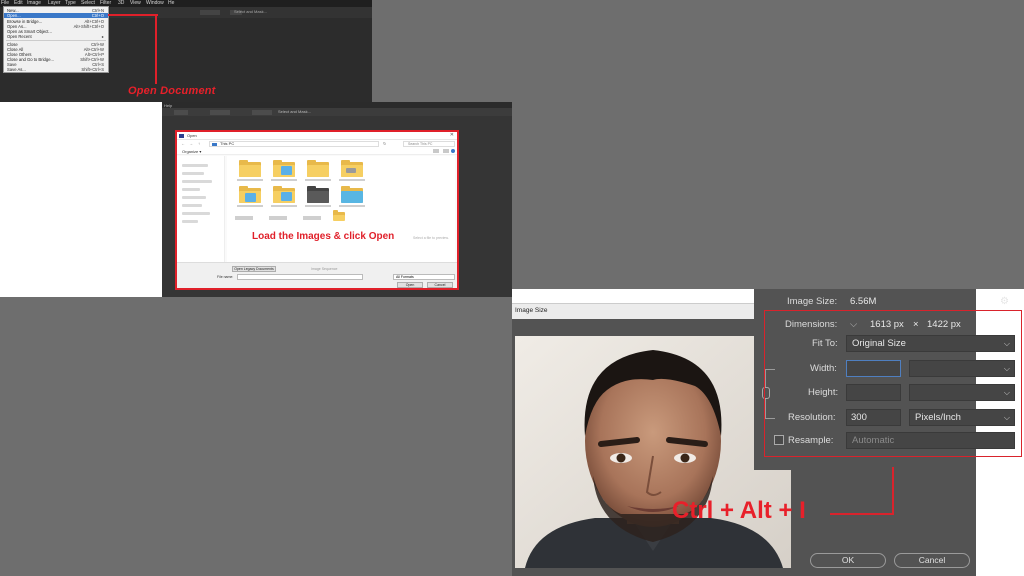  Describe the element at coordinates (254, 269) in the screenshot. I see `open-legacy-documents-button: Open Legacy Documents` at that location.